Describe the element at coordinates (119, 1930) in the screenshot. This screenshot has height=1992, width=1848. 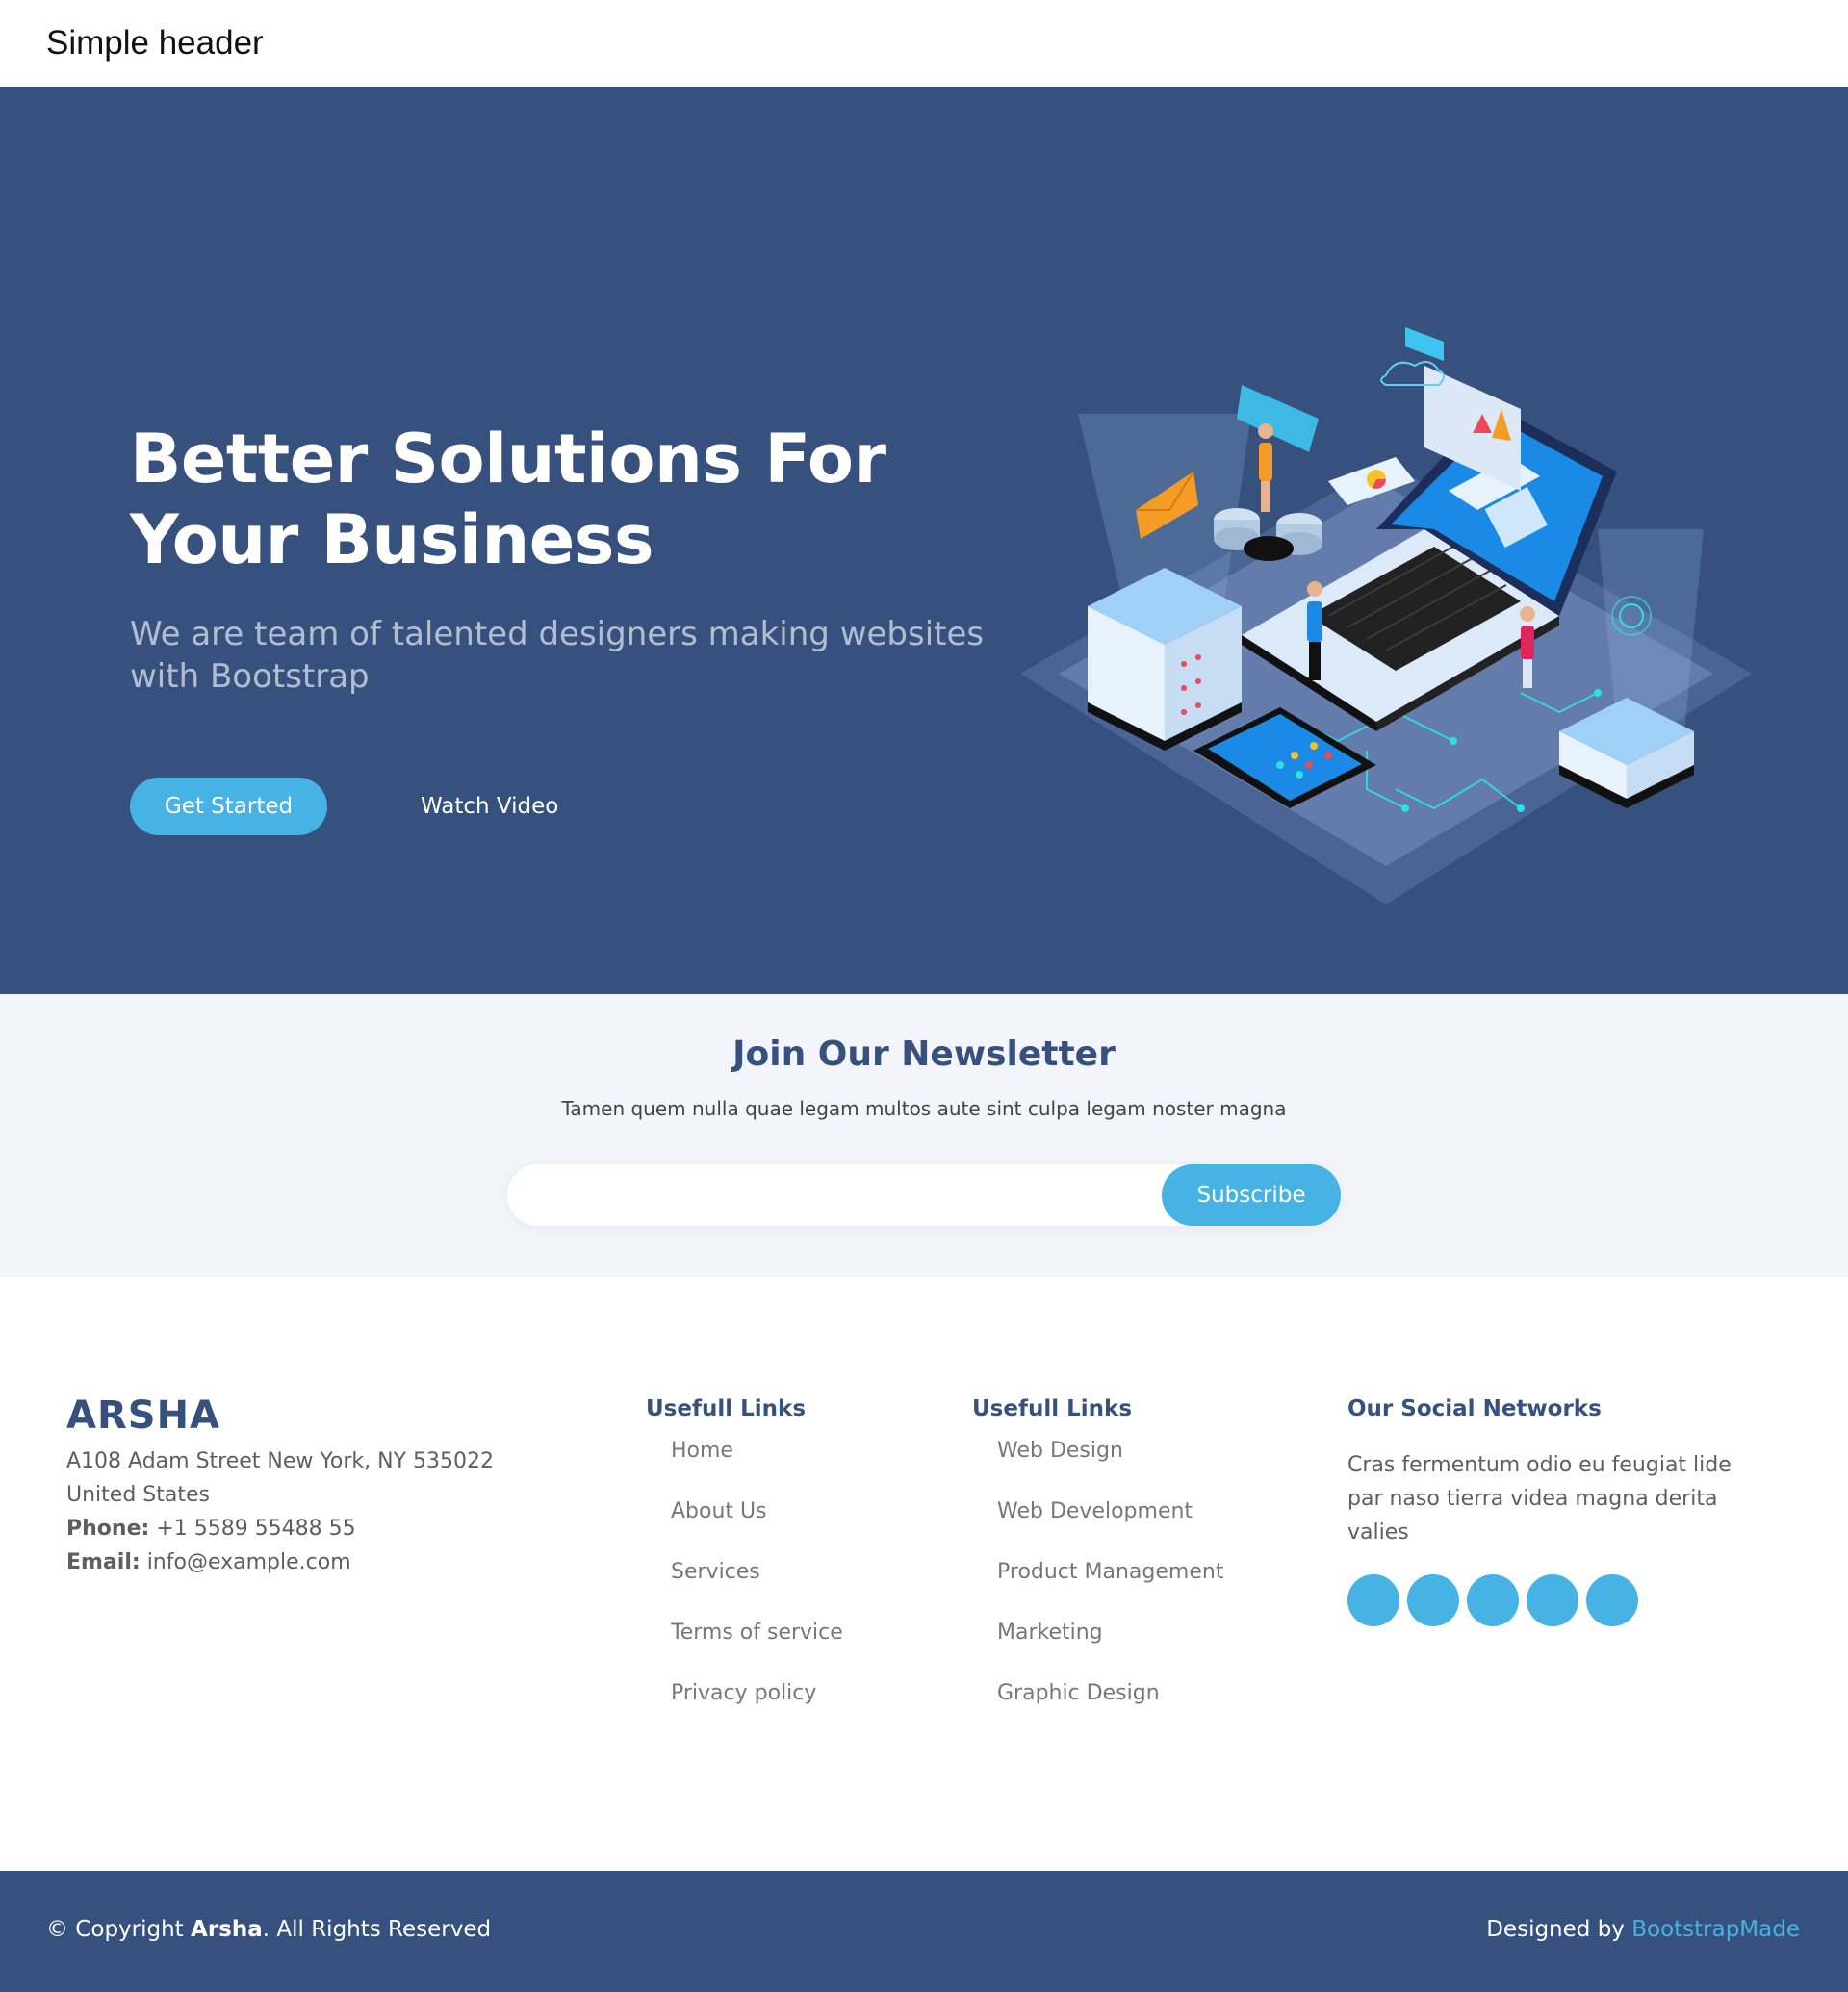
I see `copyright-prefix: © Copyright` at that location.